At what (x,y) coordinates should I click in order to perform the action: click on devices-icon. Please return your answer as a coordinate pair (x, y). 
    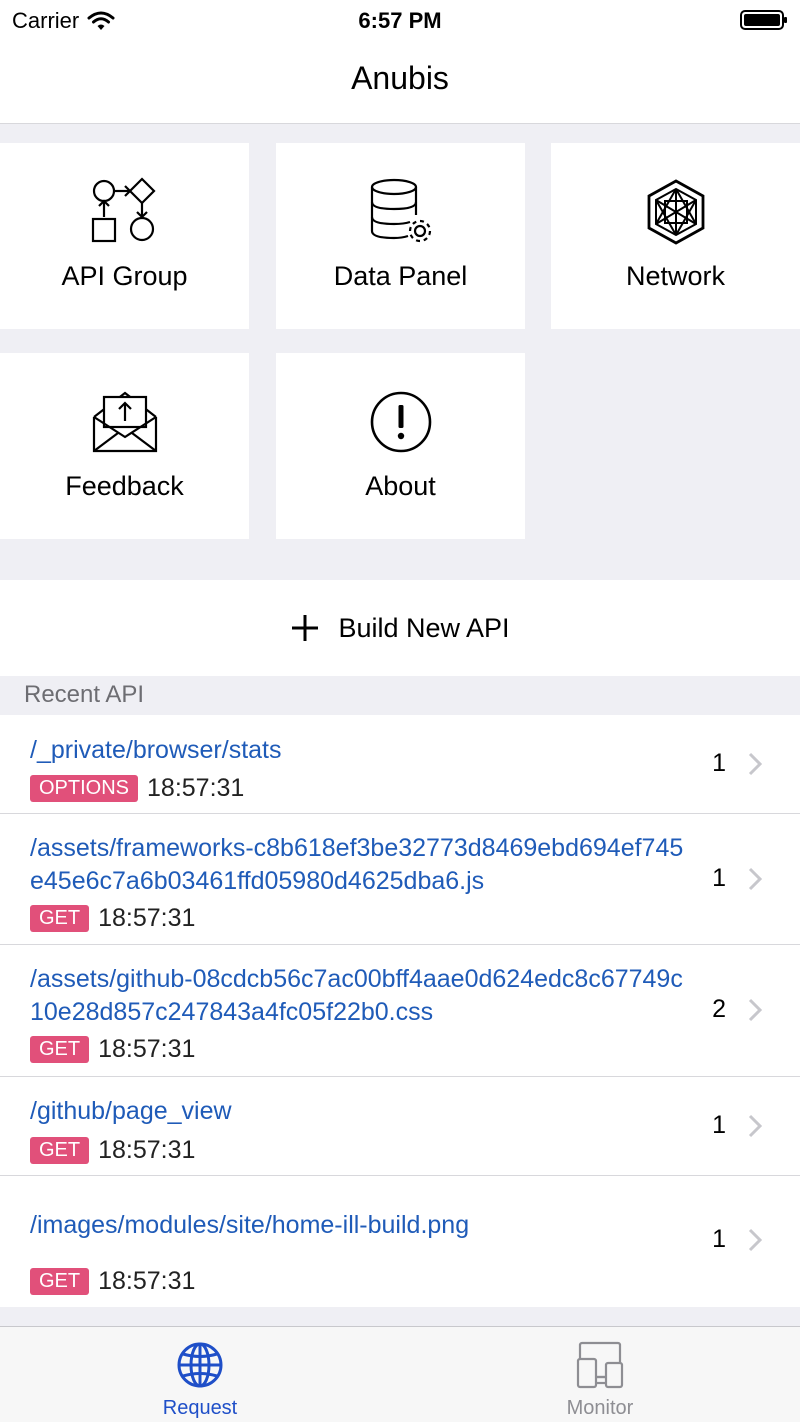
    Looking at the image, I should click on (600, 1365).